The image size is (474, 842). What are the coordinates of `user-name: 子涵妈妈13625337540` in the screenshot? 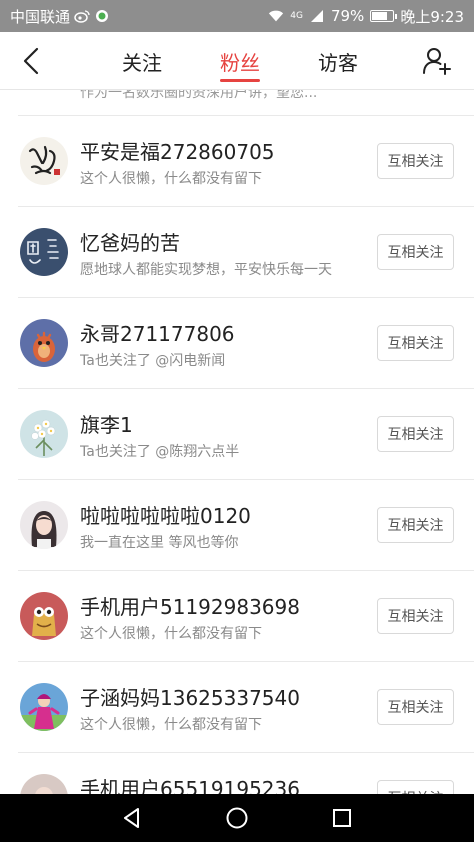 It's located at (190, 696).